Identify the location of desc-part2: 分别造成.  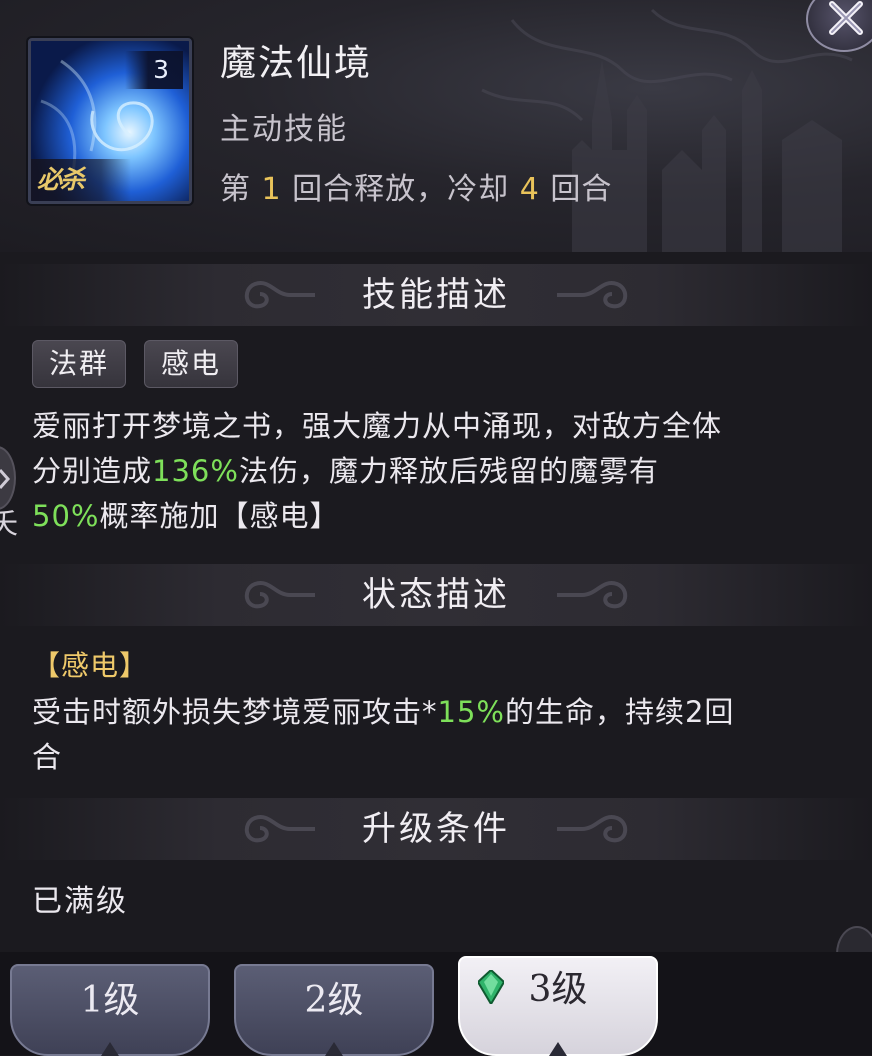
(92, 471).